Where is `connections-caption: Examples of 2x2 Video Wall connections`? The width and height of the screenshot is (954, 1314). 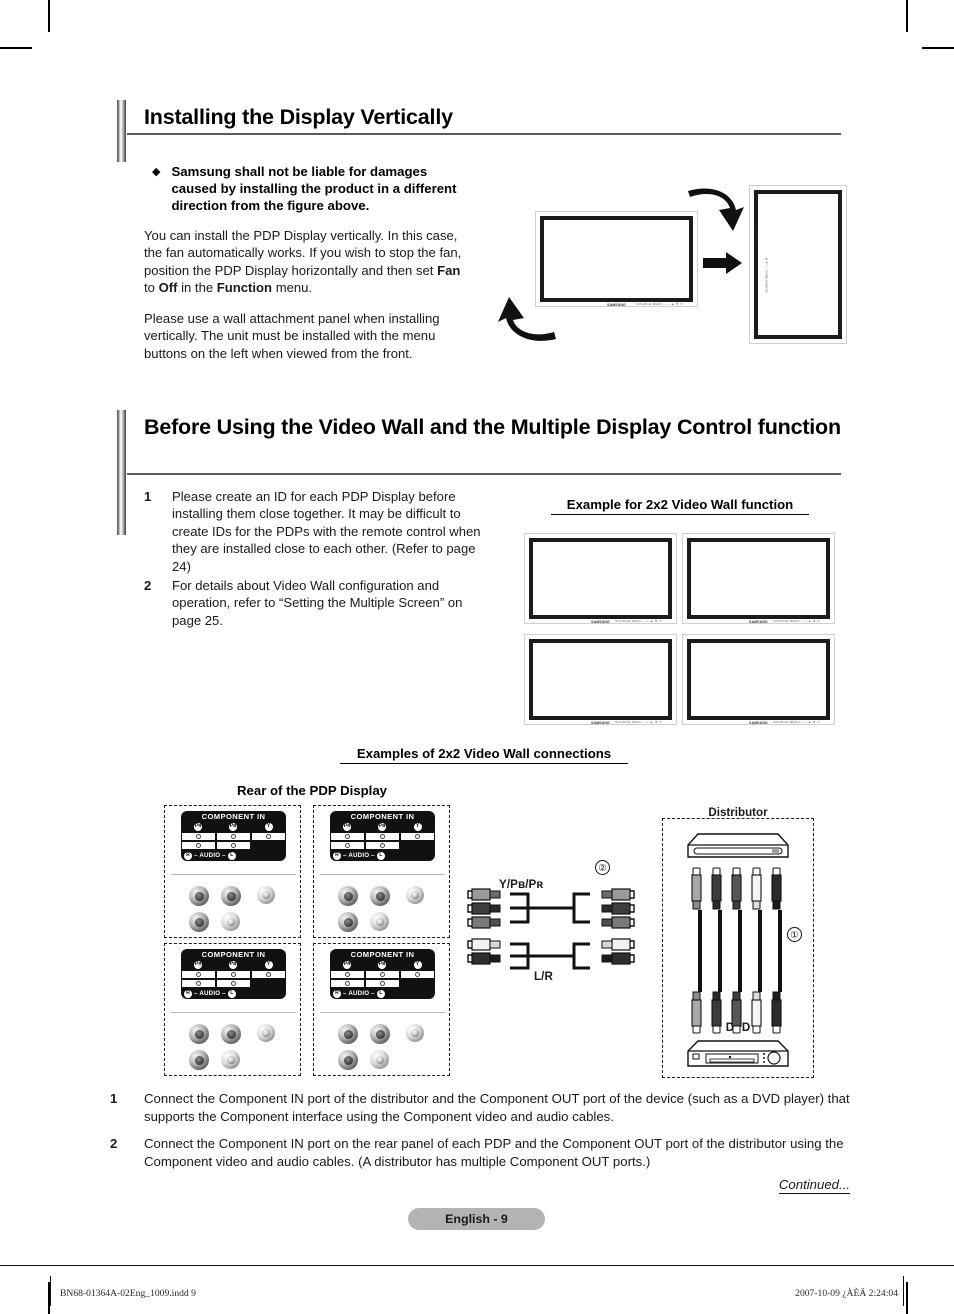 connections-caption: Examples of 2x2 Video Wall connections is located at coordinates (484, 755).